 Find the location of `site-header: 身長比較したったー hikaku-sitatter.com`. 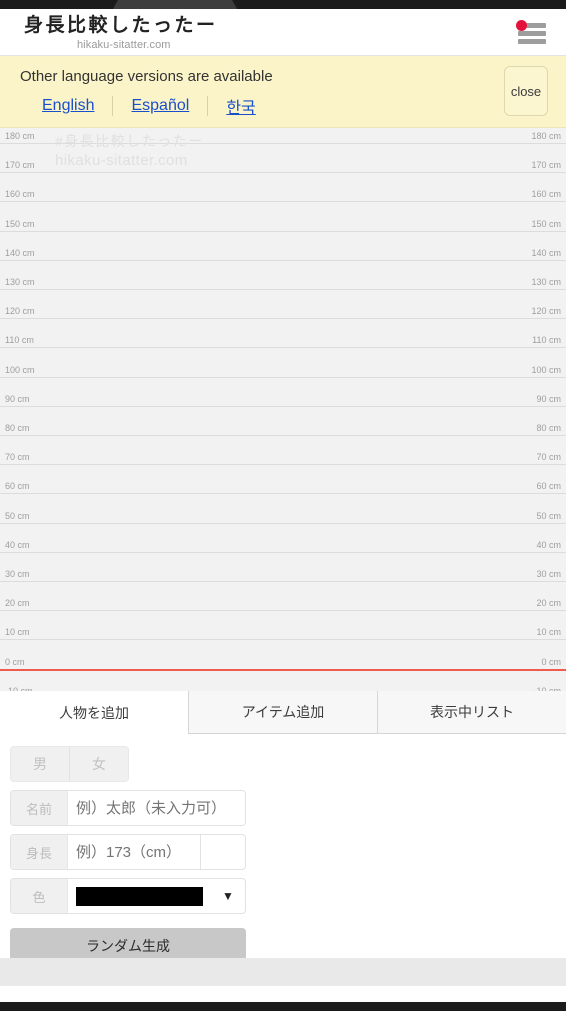

site-header: 身長比較したったー hikaku-sitatter.com is located at coordinates (283, 32).